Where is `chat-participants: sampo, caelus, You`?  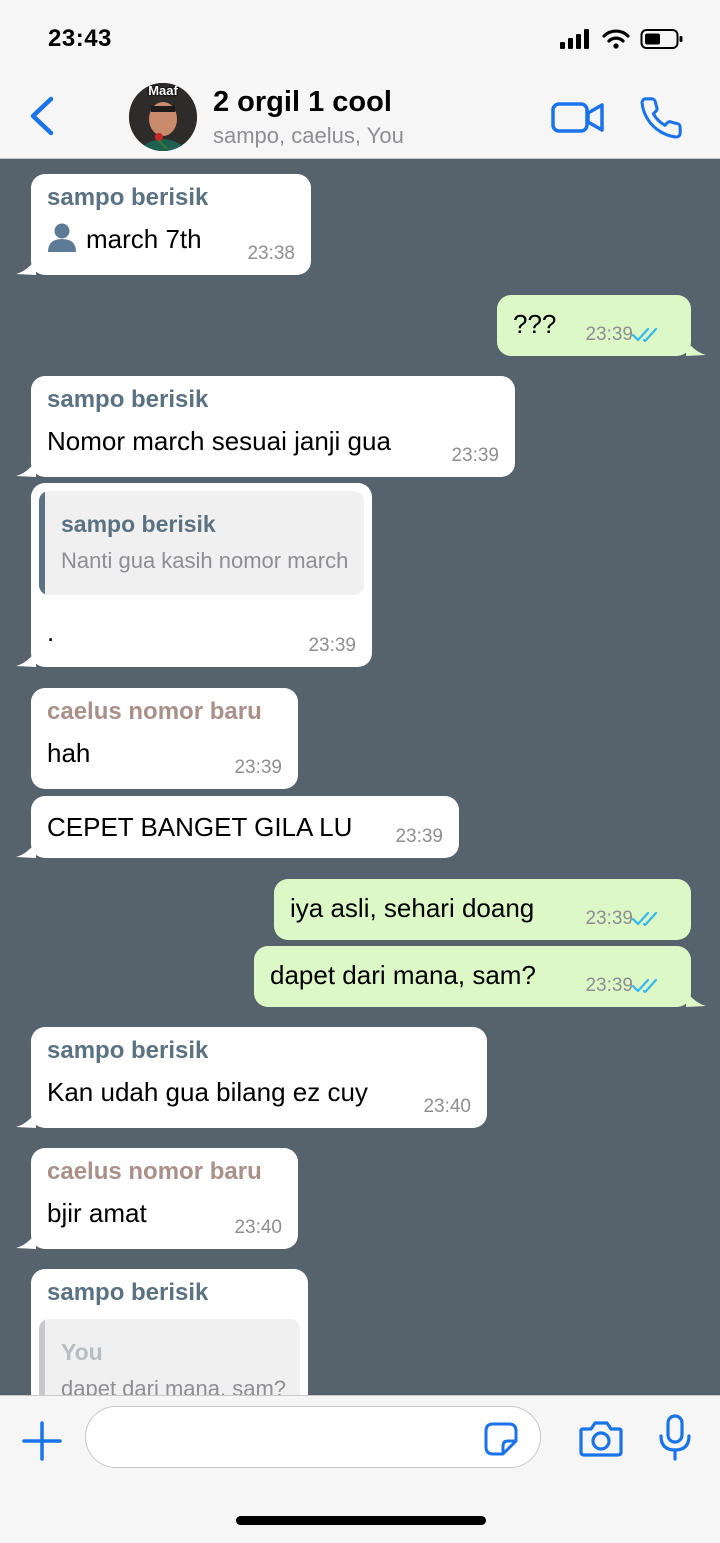
chat-participants: sampo, caelus, You is located at coordinates (308, 136).